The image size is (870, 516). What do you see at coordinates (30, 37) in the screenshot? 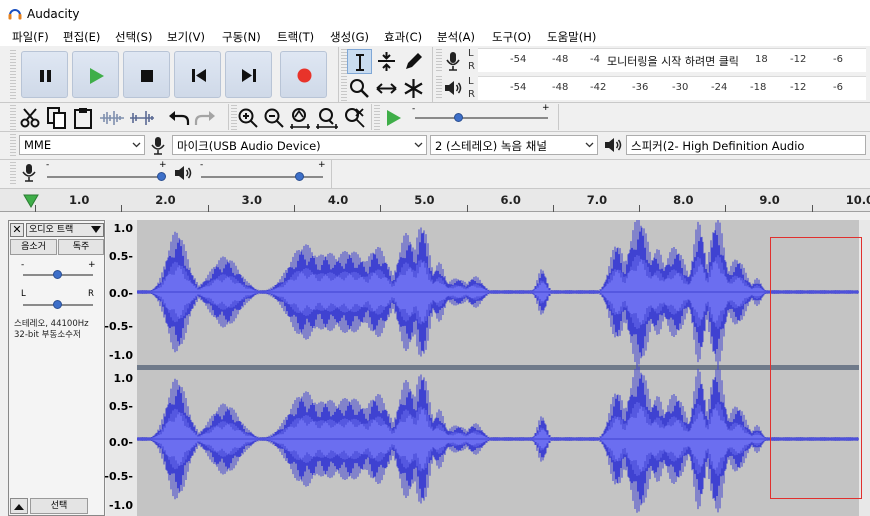
I see `menu-file: 파일(F)` at bounding box center [30, 37].